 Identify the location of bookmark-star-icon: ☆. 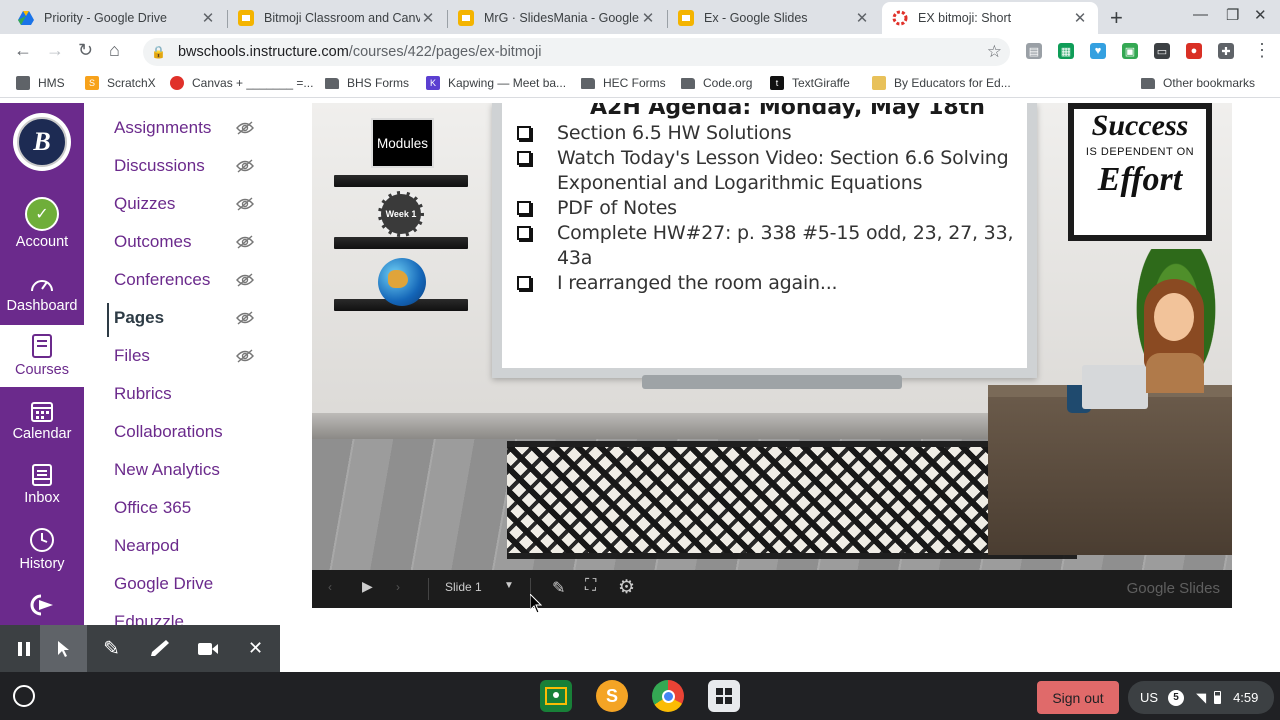
(994, 52).